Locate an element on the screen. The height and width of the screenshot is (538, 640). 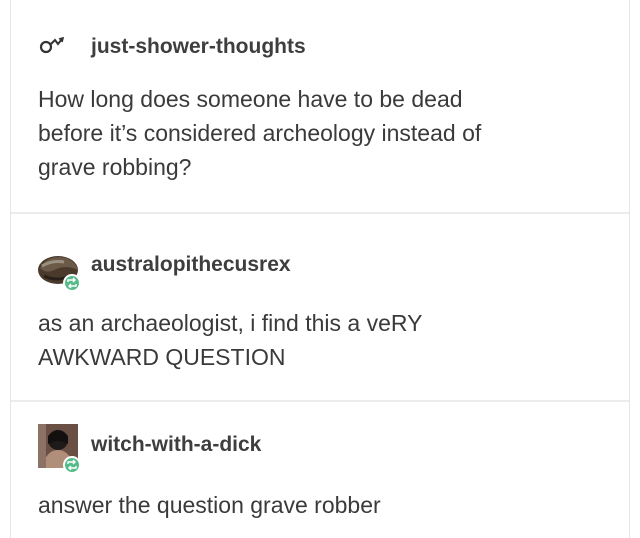
post-body: answer the question grave robber is located at coordinates (209, 505).